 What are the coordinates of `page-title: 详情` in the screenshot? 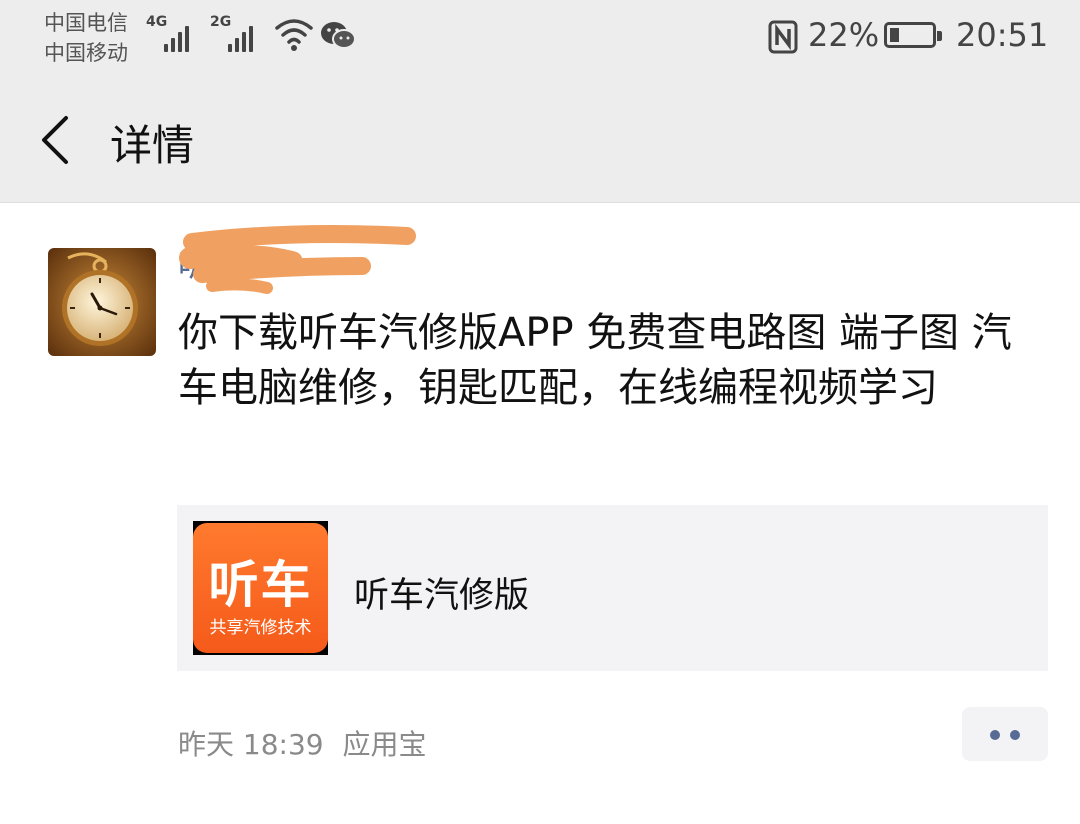 It's located at (152, 145).